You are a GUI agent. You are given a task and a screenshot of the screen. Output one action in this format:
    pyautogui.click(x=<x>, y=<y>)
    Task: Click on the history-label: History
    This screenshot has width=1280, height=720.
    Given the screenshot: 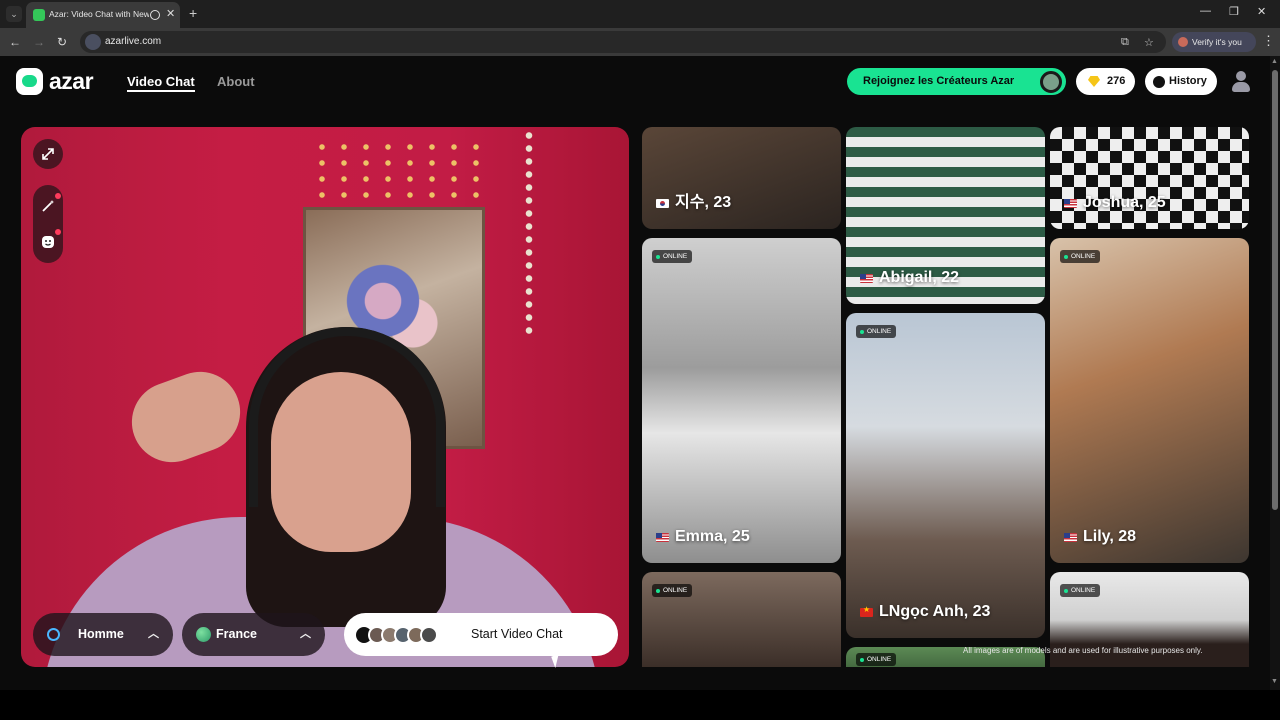 What is the action you would take?
    pyautogui.click(x=1188, y=81)
    